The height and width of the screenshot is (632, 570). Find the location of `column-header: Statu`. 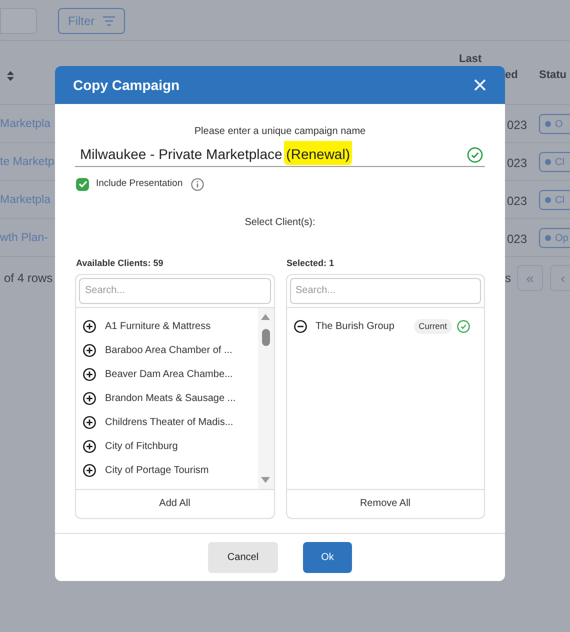

column-header: Statu is located at coordinates (552, 75).